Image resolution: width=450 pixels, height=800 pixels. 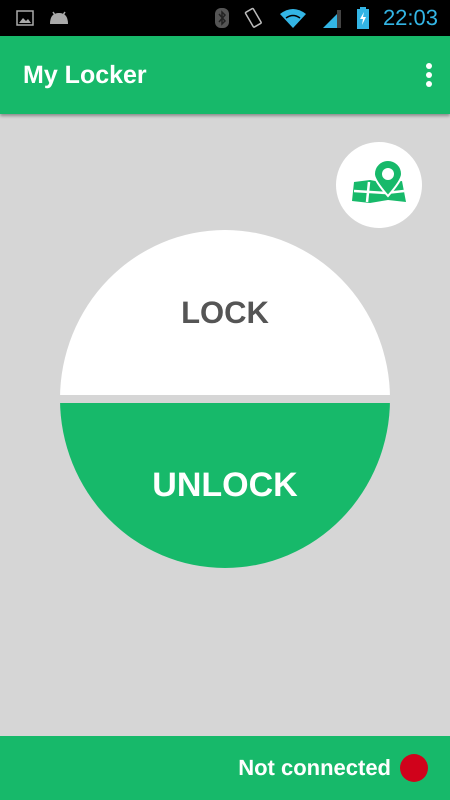 I want to click on image-icon, so click(x=25, y=18).